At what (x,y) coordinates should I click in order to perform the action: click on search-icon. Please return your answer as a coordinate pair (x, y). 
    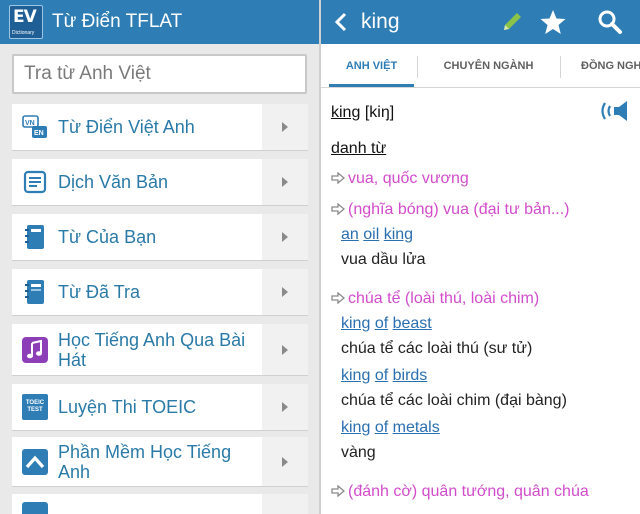
    Looking at the image, I should click on (610, 22).